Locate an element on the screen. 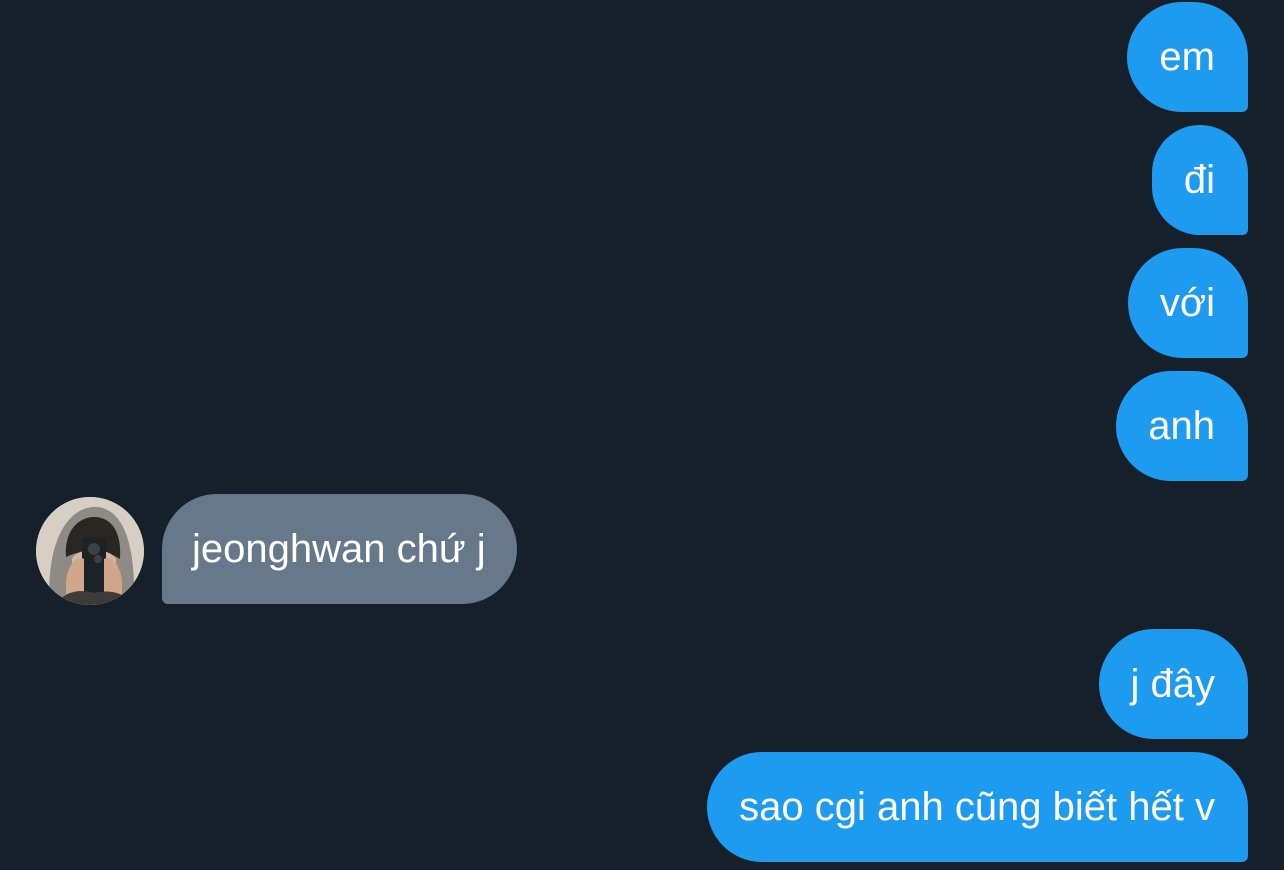 Image resolution: width=1284 pixels, height=870 pixels. sent-message-bubble: j đây is located at coordinates (1173, 684).